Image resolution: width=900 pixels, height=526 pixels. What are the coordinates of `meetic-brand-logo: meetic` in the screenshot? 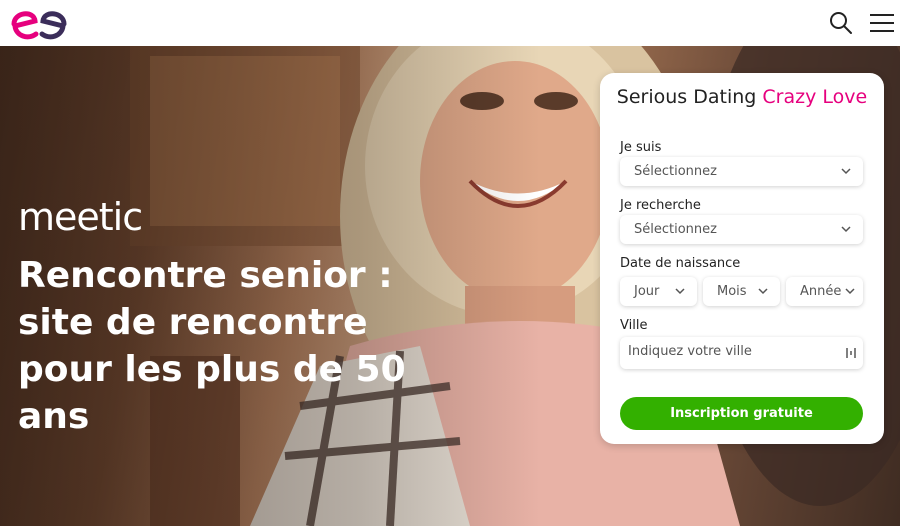 It's located at (88, 217).